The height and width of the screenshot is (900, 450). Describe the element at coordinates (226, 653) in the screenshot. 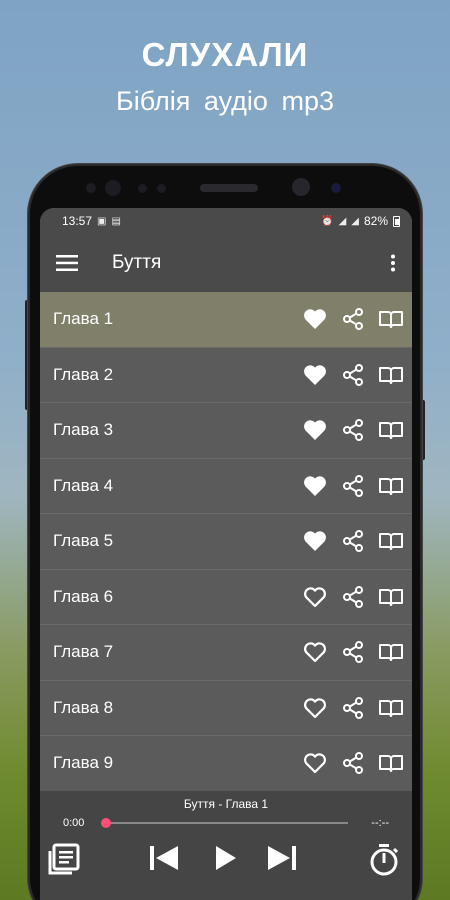

I see `chapter-row: Глава 7` at that location.